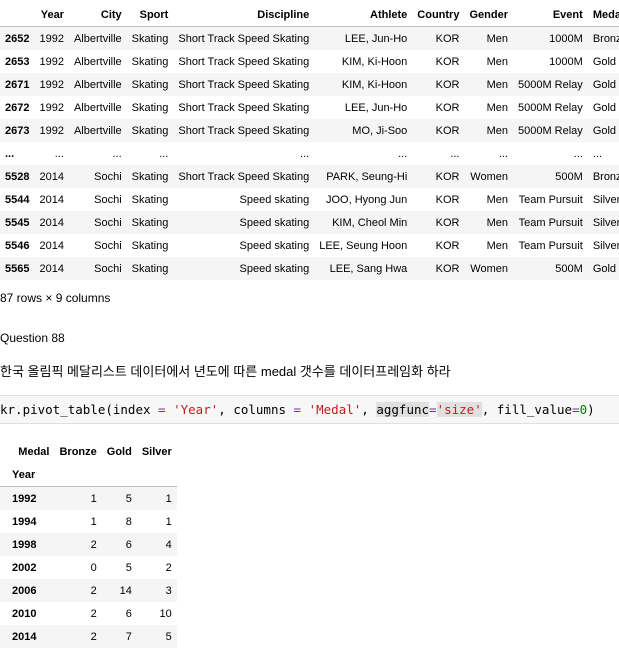  Describe the element at coordinates (52, 15) in the screenshot. I see `column-header: Year` at that location.